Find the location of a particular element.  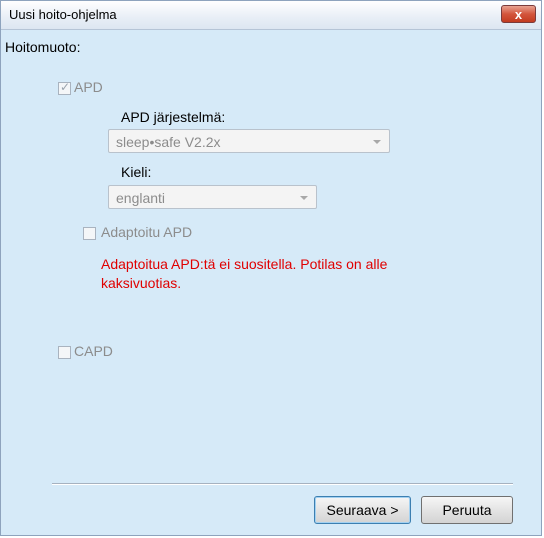

apd-label: APD is located at coordinates (88, 87).